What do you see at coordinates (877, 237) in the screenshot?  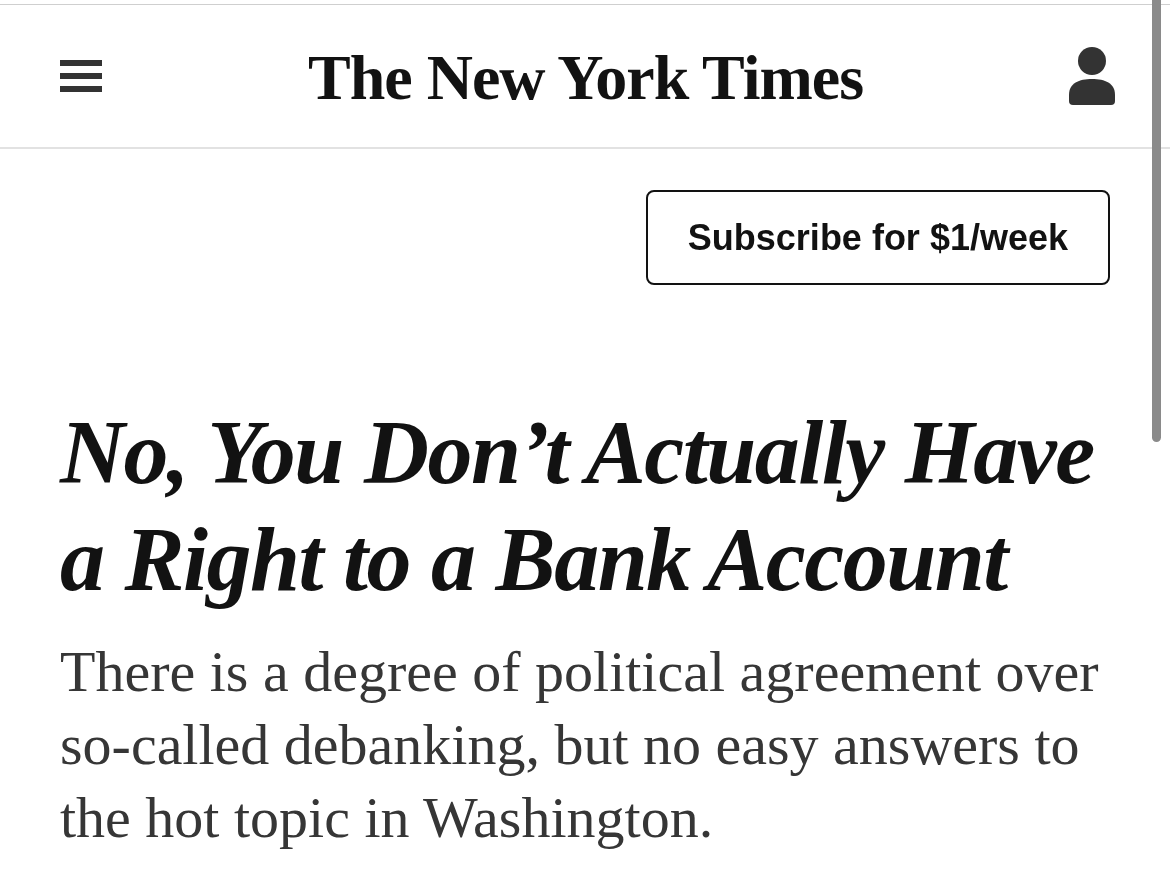 I see `subscribe-button: Subscribe for $1/week` at bounding box center [877, 237].